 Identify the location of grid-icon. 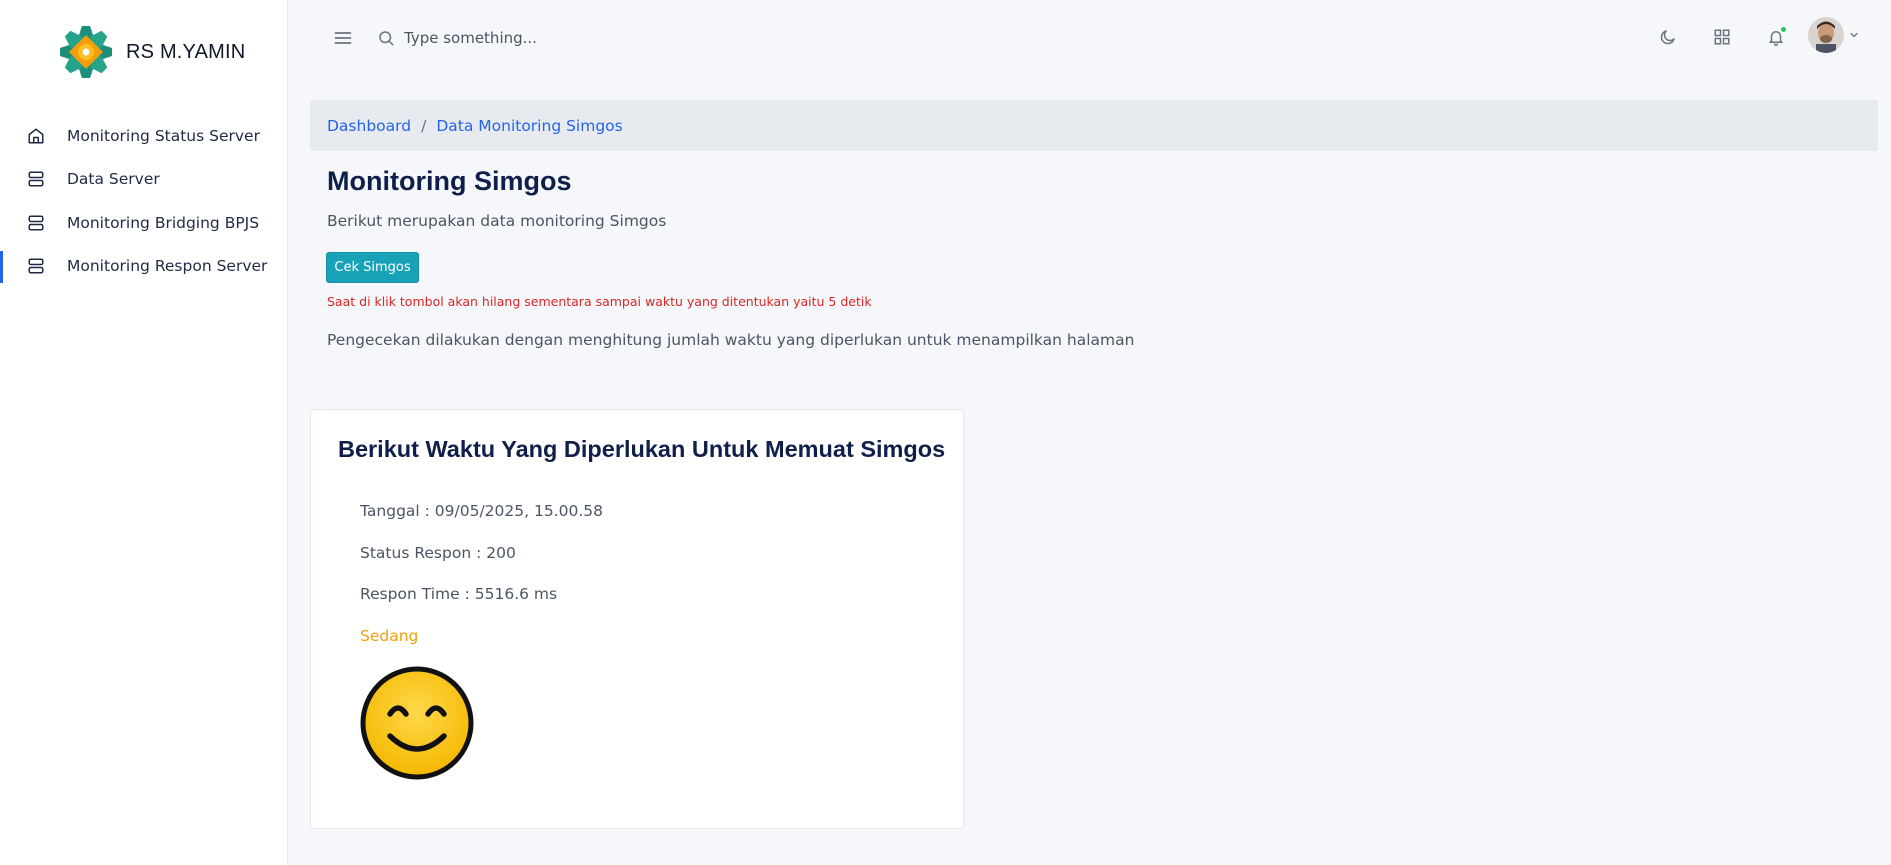
(1722, 37).